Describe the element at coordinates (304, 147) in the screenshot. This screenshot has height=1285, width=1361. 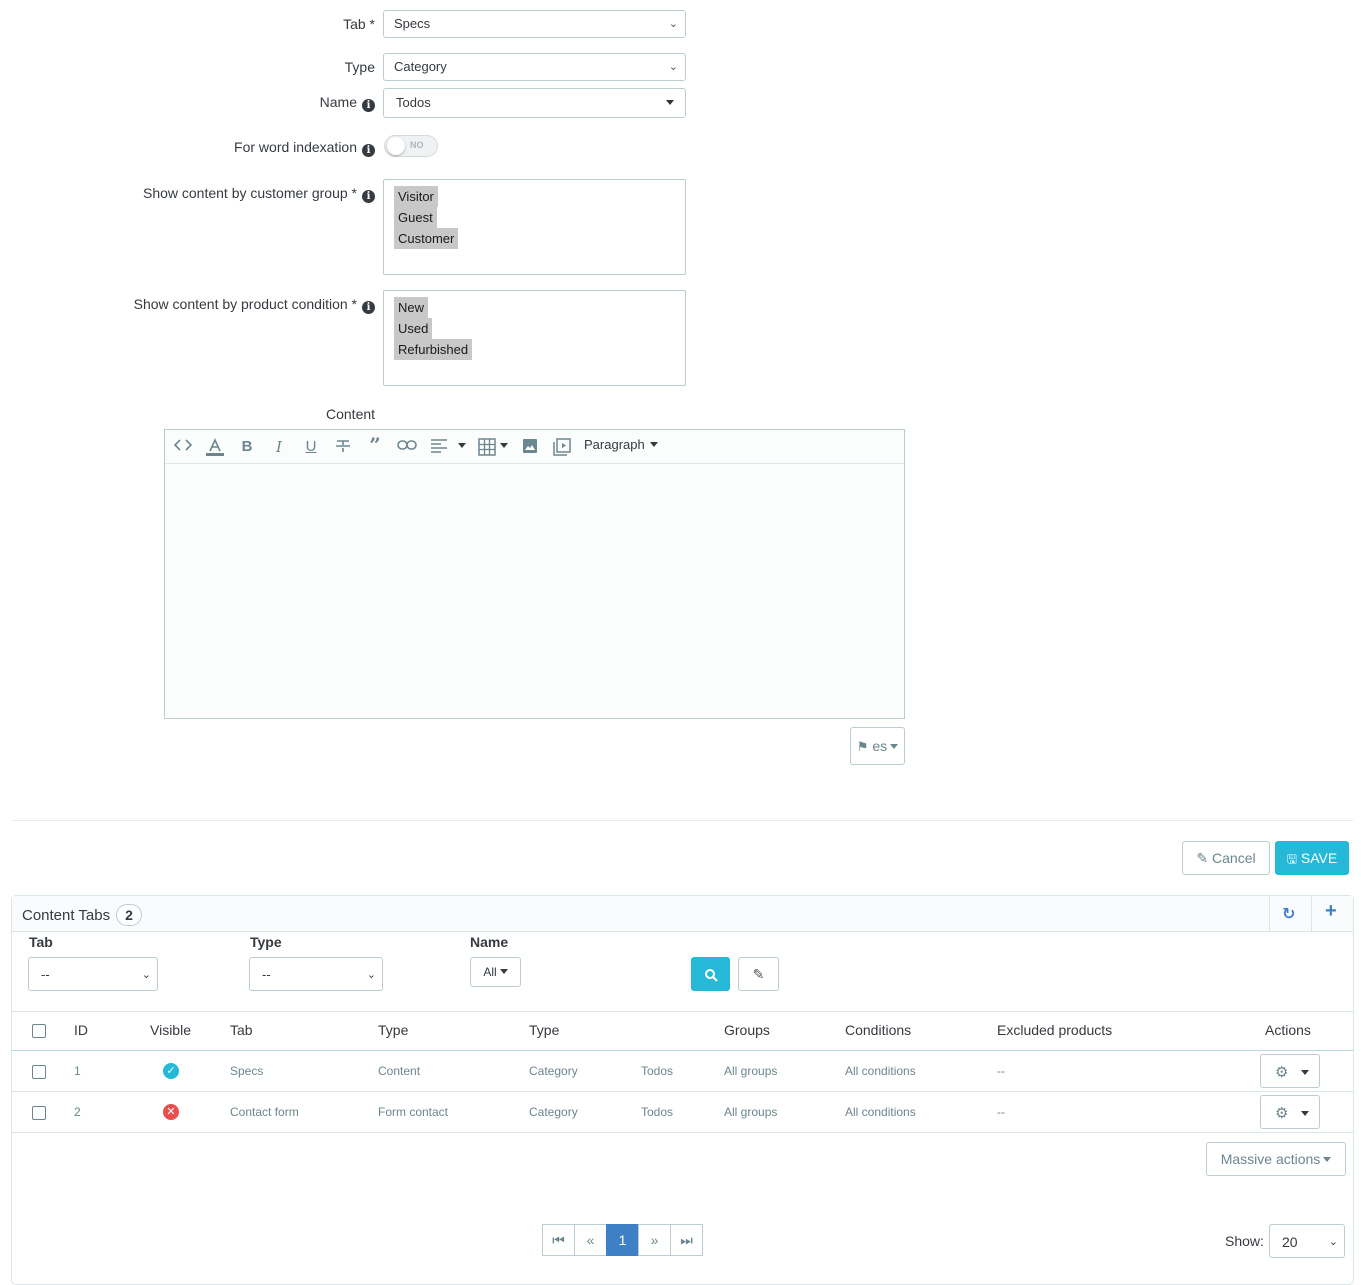
I see `word-indexation-label: For word indexation i` at that location.